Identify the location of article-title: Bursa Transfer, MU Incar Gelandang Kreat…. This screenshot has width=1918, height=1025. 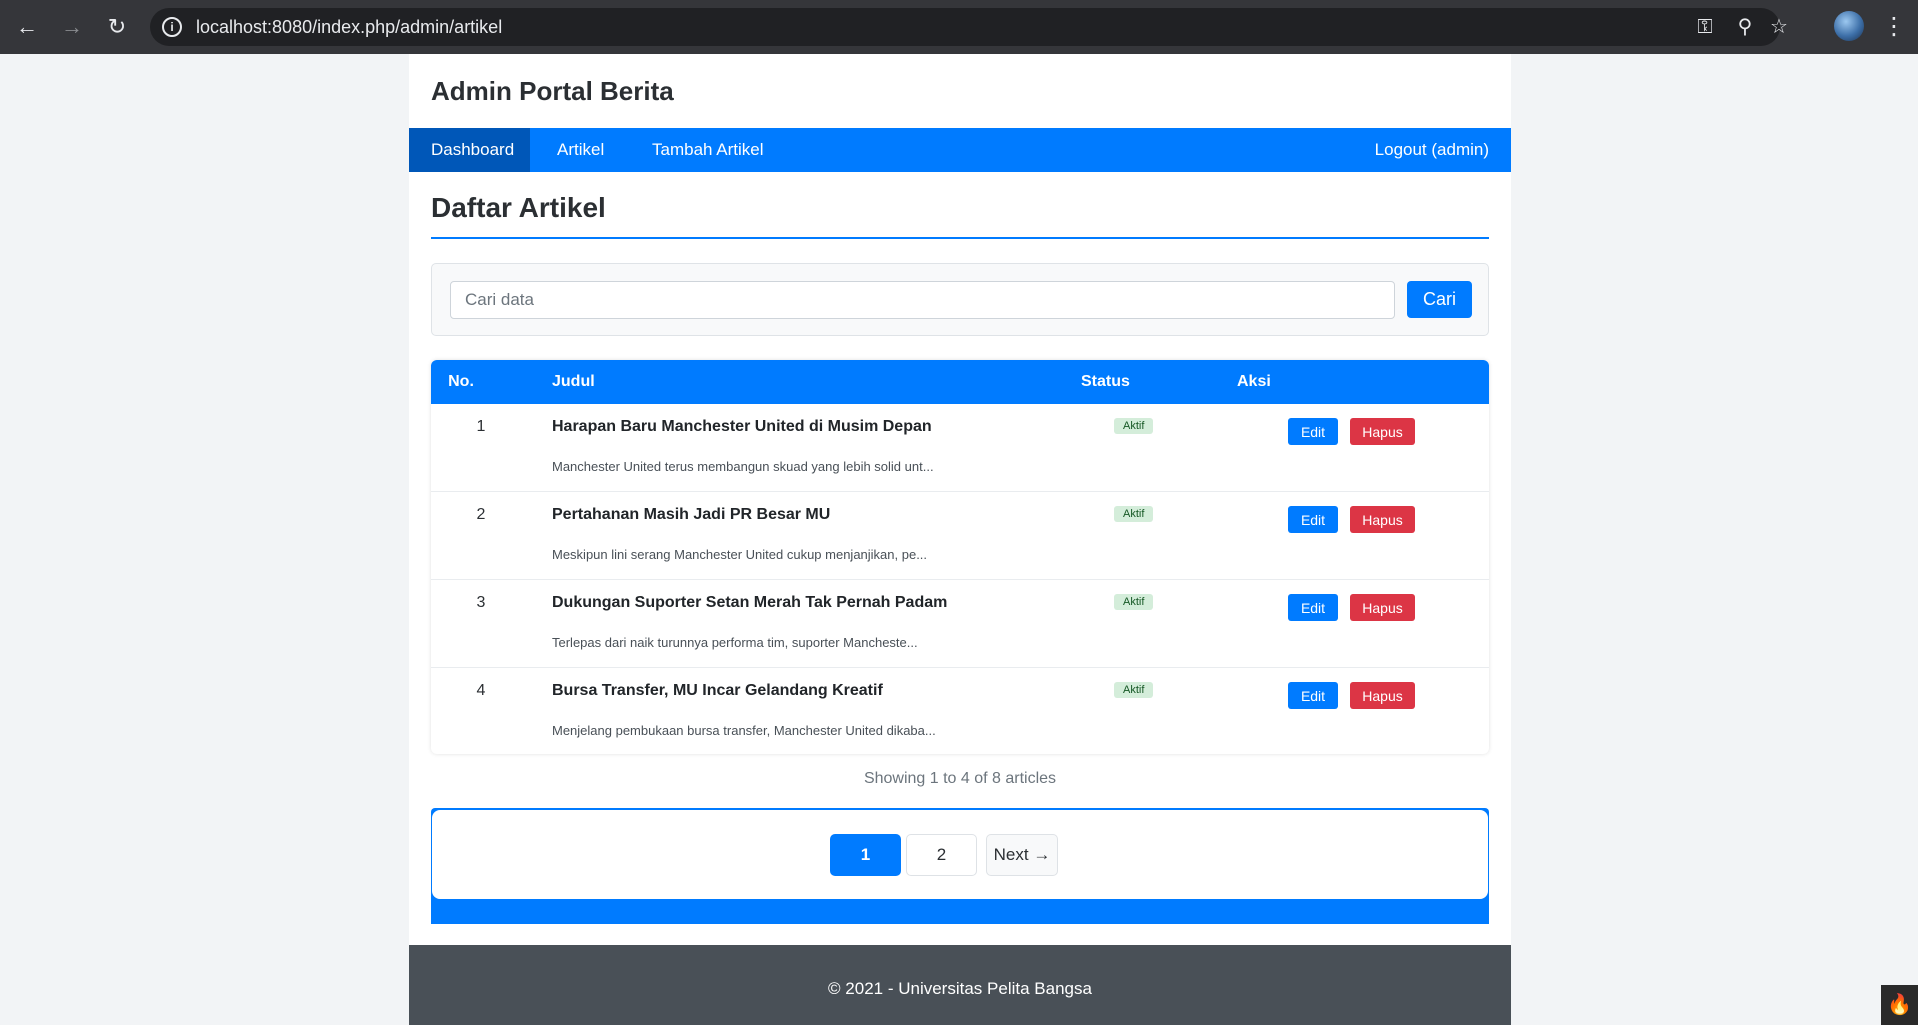
(717, 690).